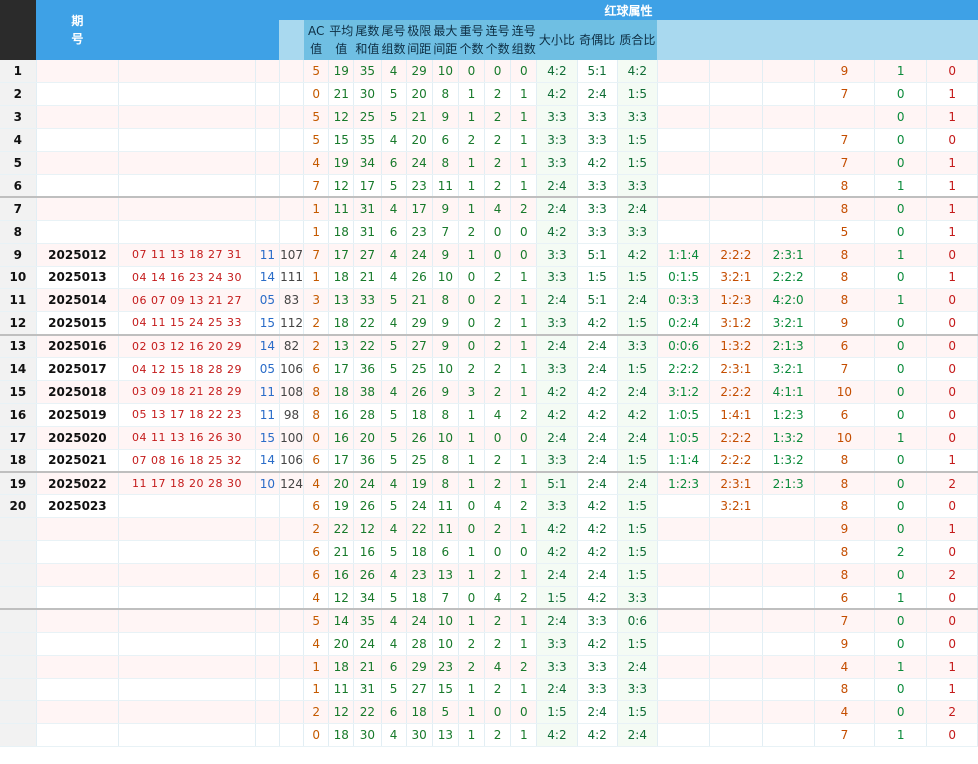 Image resolution: width=978 pixels, height=764 pixels. I want to click on table-row: 1 11 31 5 27 15 1 2 1 2:4 3:3 3:3 8 0 1, so click(489, 690).